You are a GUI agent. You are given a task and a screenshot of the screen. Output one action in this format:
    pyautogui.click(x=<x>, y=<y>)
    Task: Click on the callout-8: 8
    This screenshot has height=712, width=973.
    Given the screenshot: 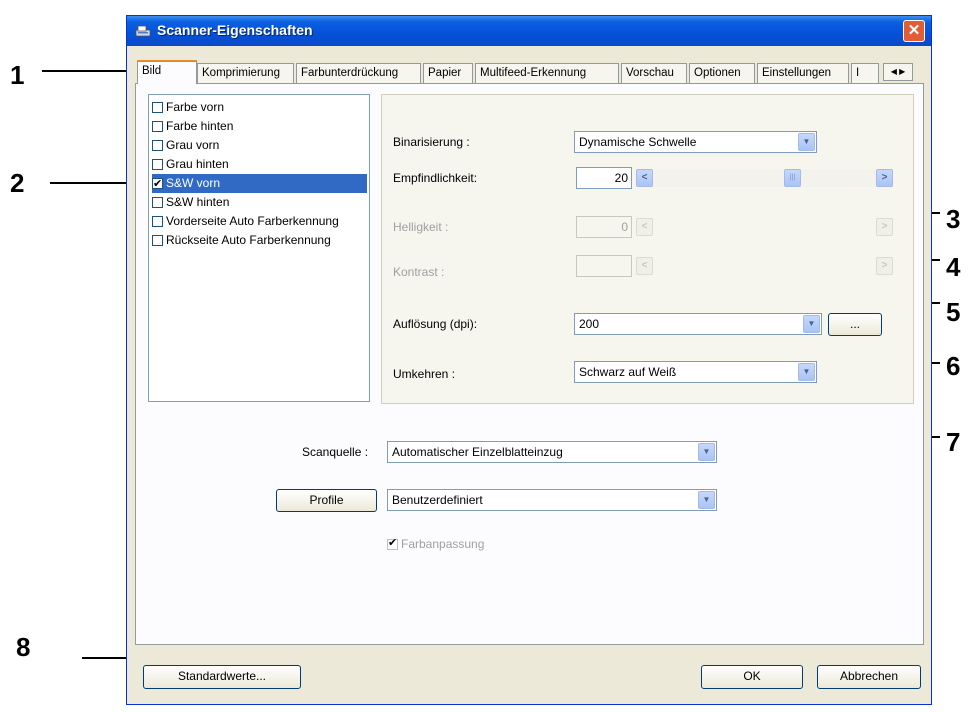 What is the action you would take?
    pyautogui.click(x=23, y=647)
    